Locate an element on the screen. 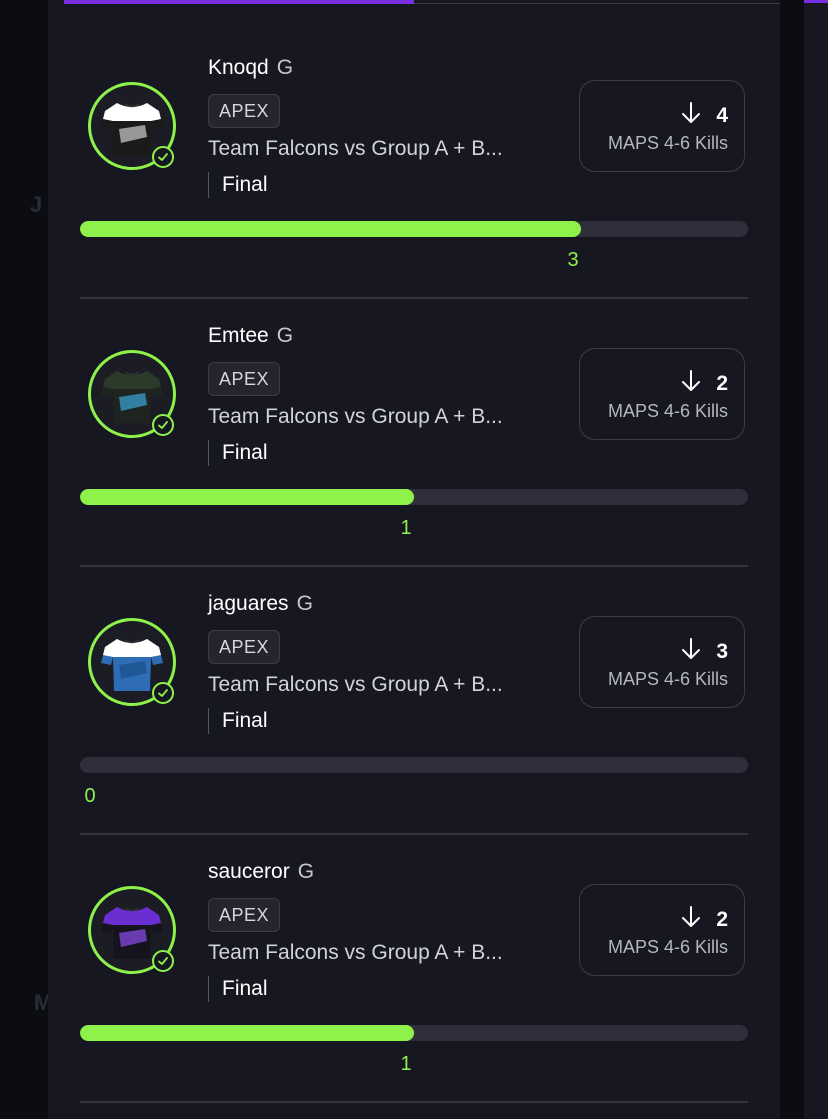 This screenshot has height=1119, width=828. player-name: Knoqd is located at coordinates (238, 67).